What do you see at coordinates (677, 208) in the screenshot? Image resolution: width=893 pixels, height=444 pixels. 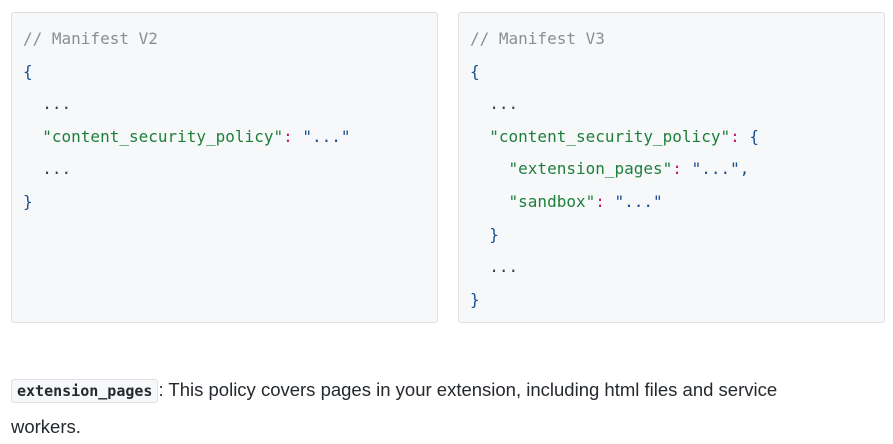 I see `code-line: "sandbox": "..."` at bounding box center [677, 208].